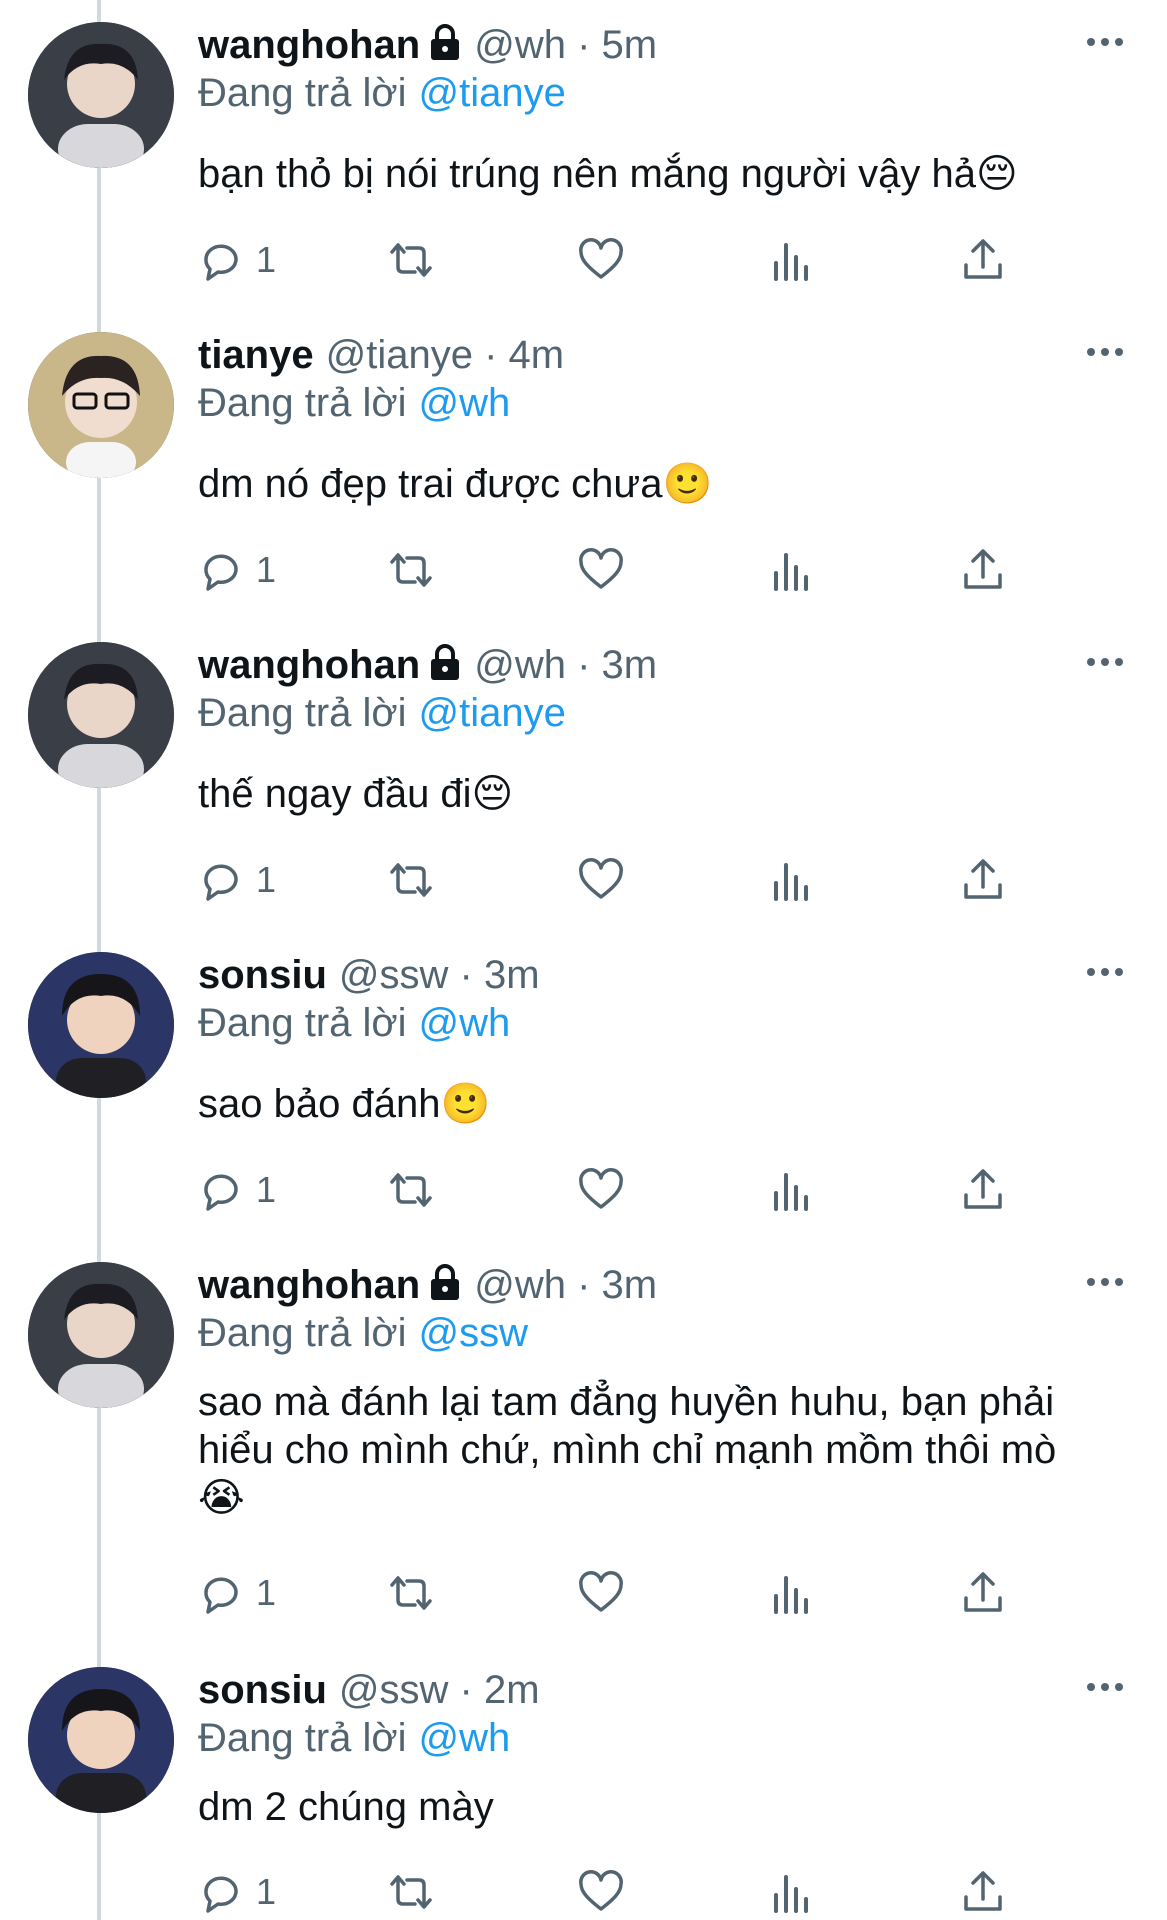 The height and width of the screenshot is (1920, 1167). Describe the element at coordinates (256, 355) in the screenshot. I see `display-name: tianye` at that location.